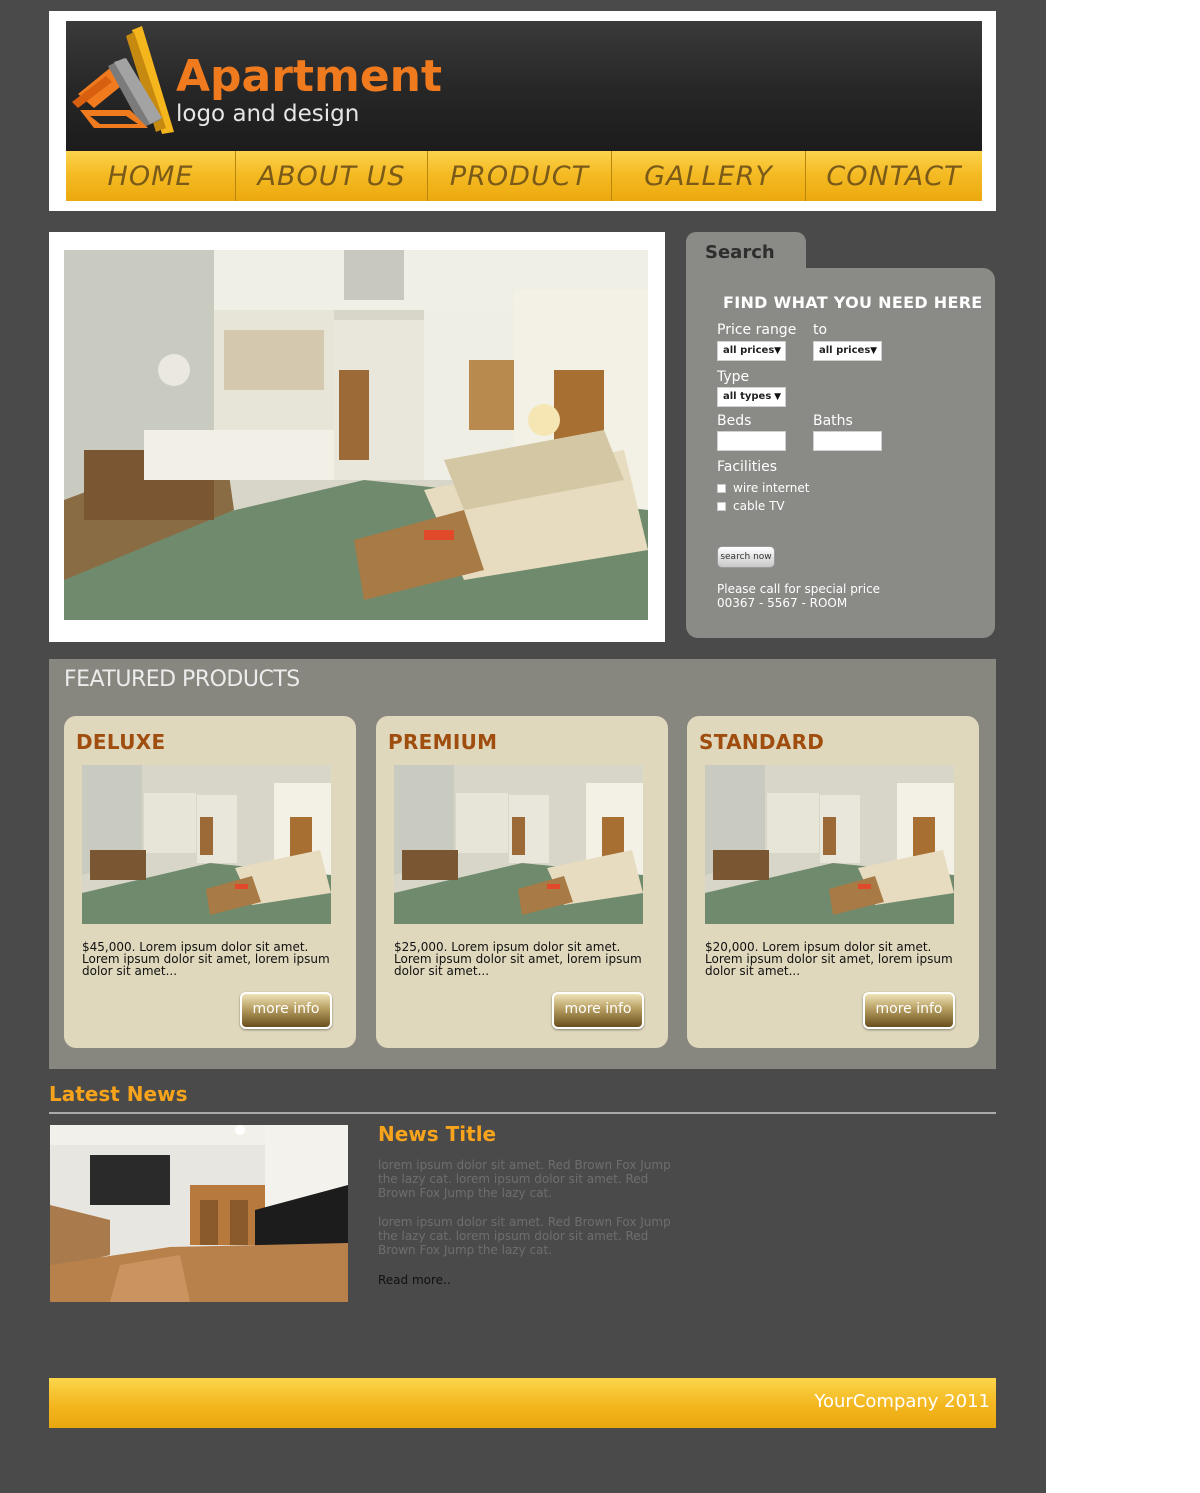 Image resolution: width=1200 pixels, height=1493 pixels. What do you see at coordinates (733, 377) in the screenshot?
I see `type-label: Type` at bounding box center [733, 377].